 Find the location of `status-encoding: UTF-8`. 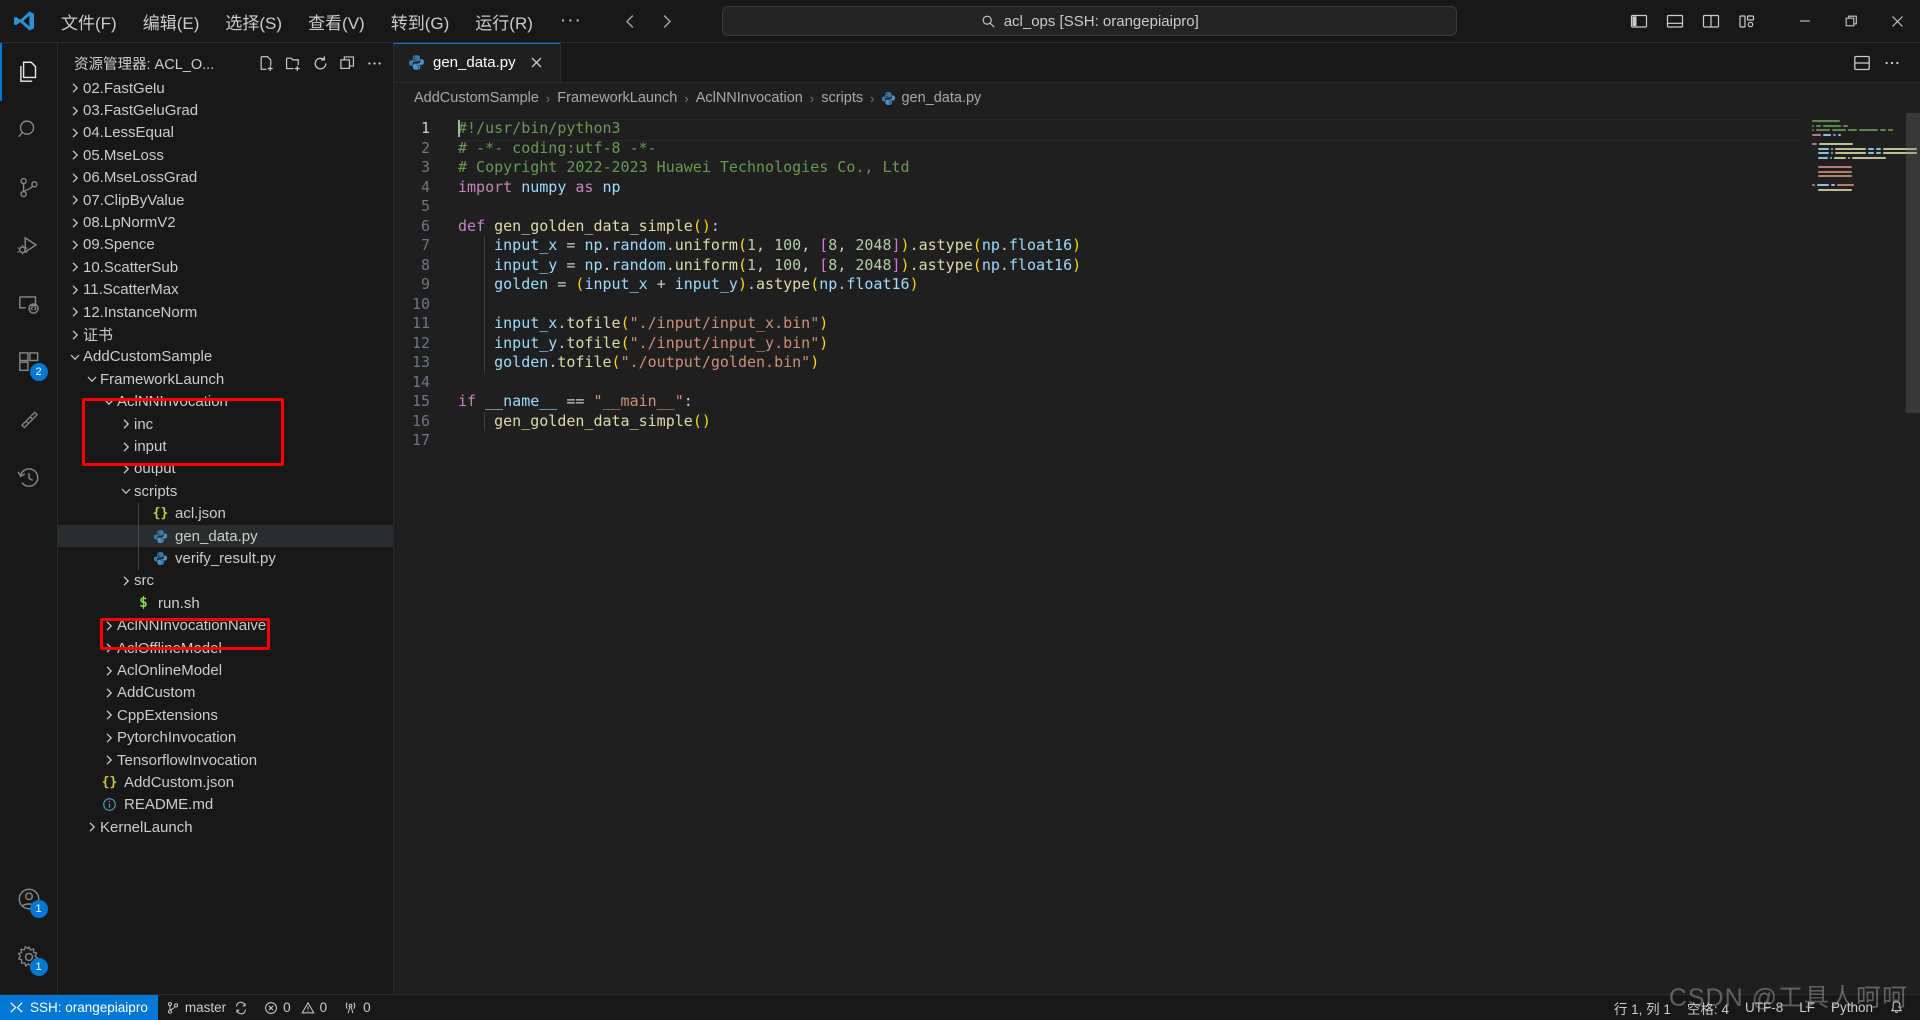

status-encoding: UTF-8 is located at coordinates (1764, 1007).